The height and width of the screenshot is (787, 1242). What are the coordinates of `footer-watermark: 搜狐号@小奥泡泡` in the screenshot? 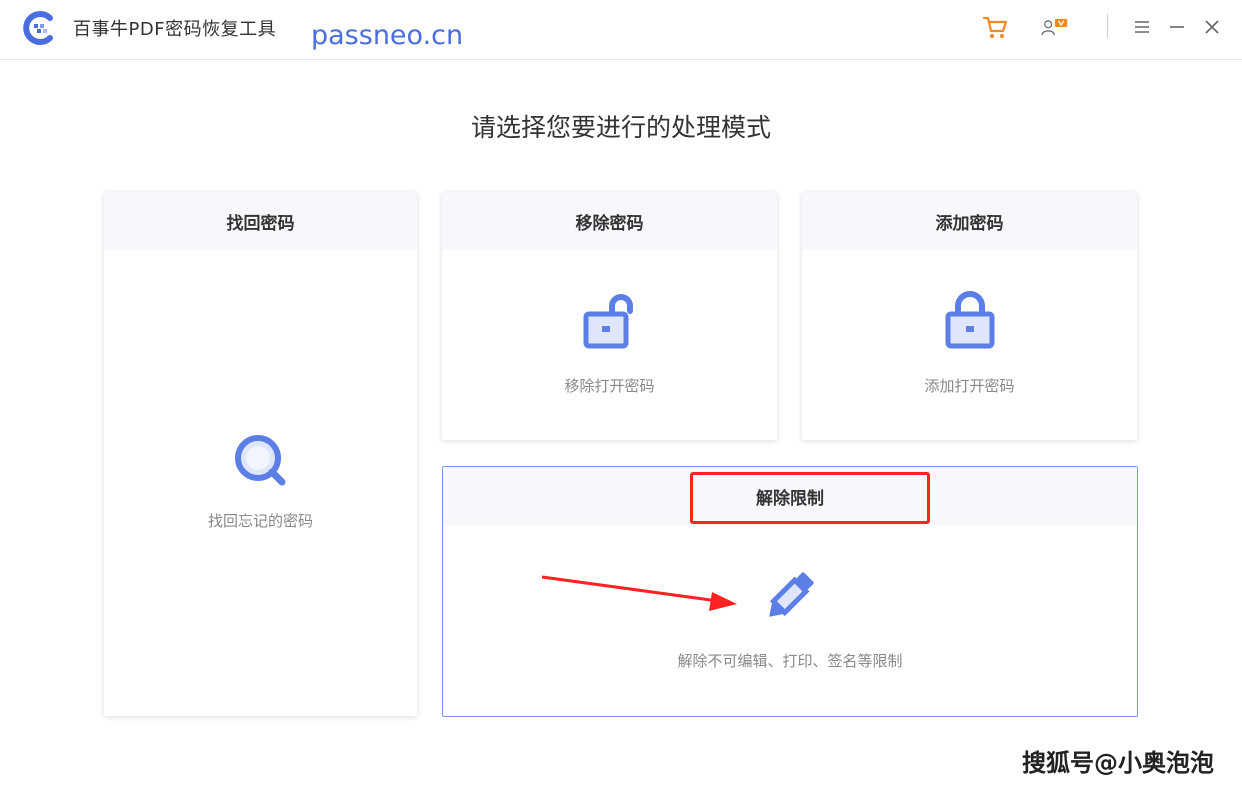 It's located at (1118, 763).